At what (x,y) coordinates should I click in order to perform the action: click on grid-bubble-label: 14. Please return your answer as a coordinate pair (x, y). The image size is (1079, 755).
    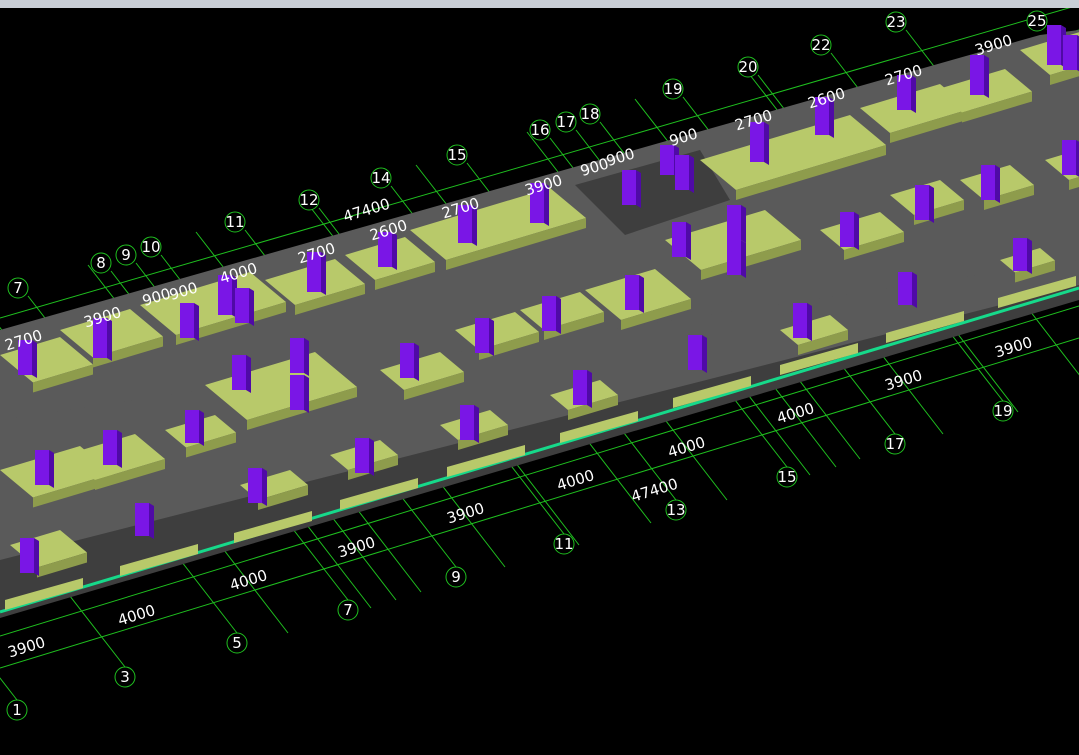
    Looking at the image, I should click on (380, 178).